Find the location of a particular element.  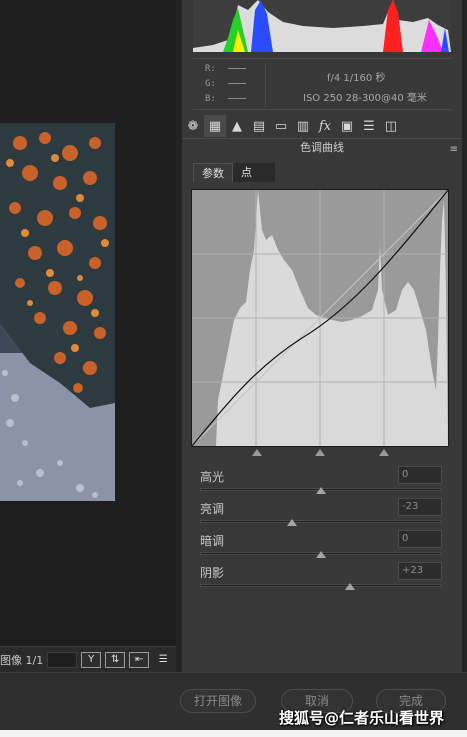

g-readout: G: is located at coordinates (225, 84).